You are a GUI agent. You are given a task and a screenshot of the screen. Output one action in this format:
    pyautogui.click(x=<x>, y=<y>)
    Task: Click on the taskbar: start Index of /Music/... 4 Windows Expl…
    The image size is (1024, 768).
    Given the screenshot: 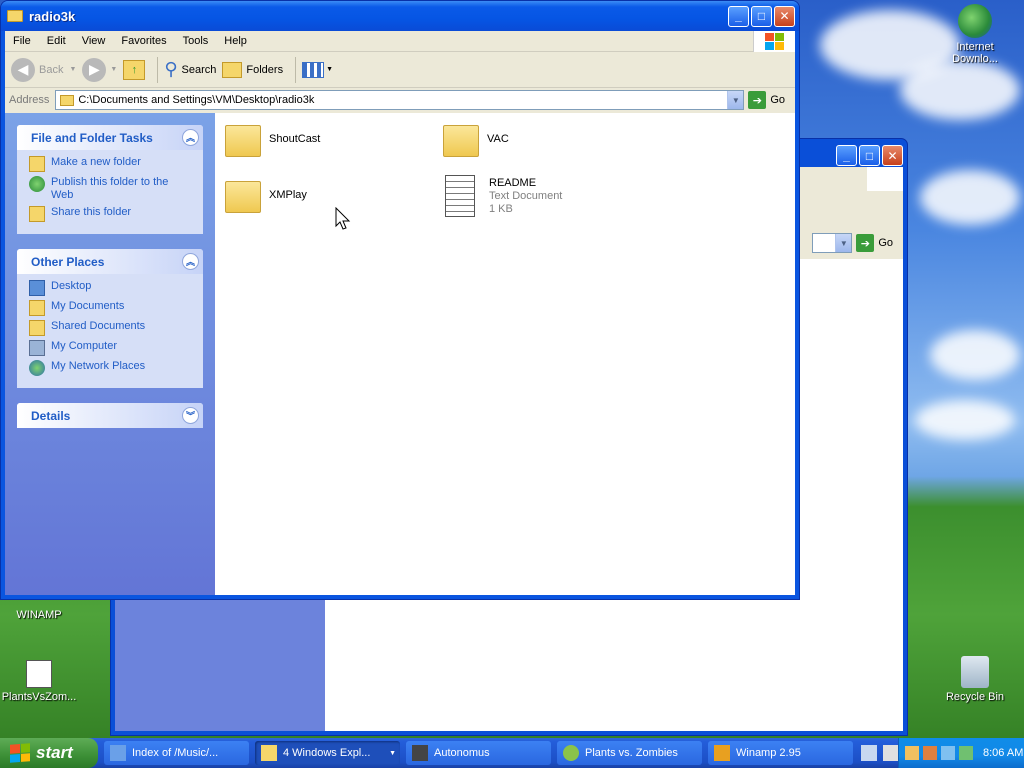 What is the action you would take?
    pyautogui.click(x=512, y=753)
    